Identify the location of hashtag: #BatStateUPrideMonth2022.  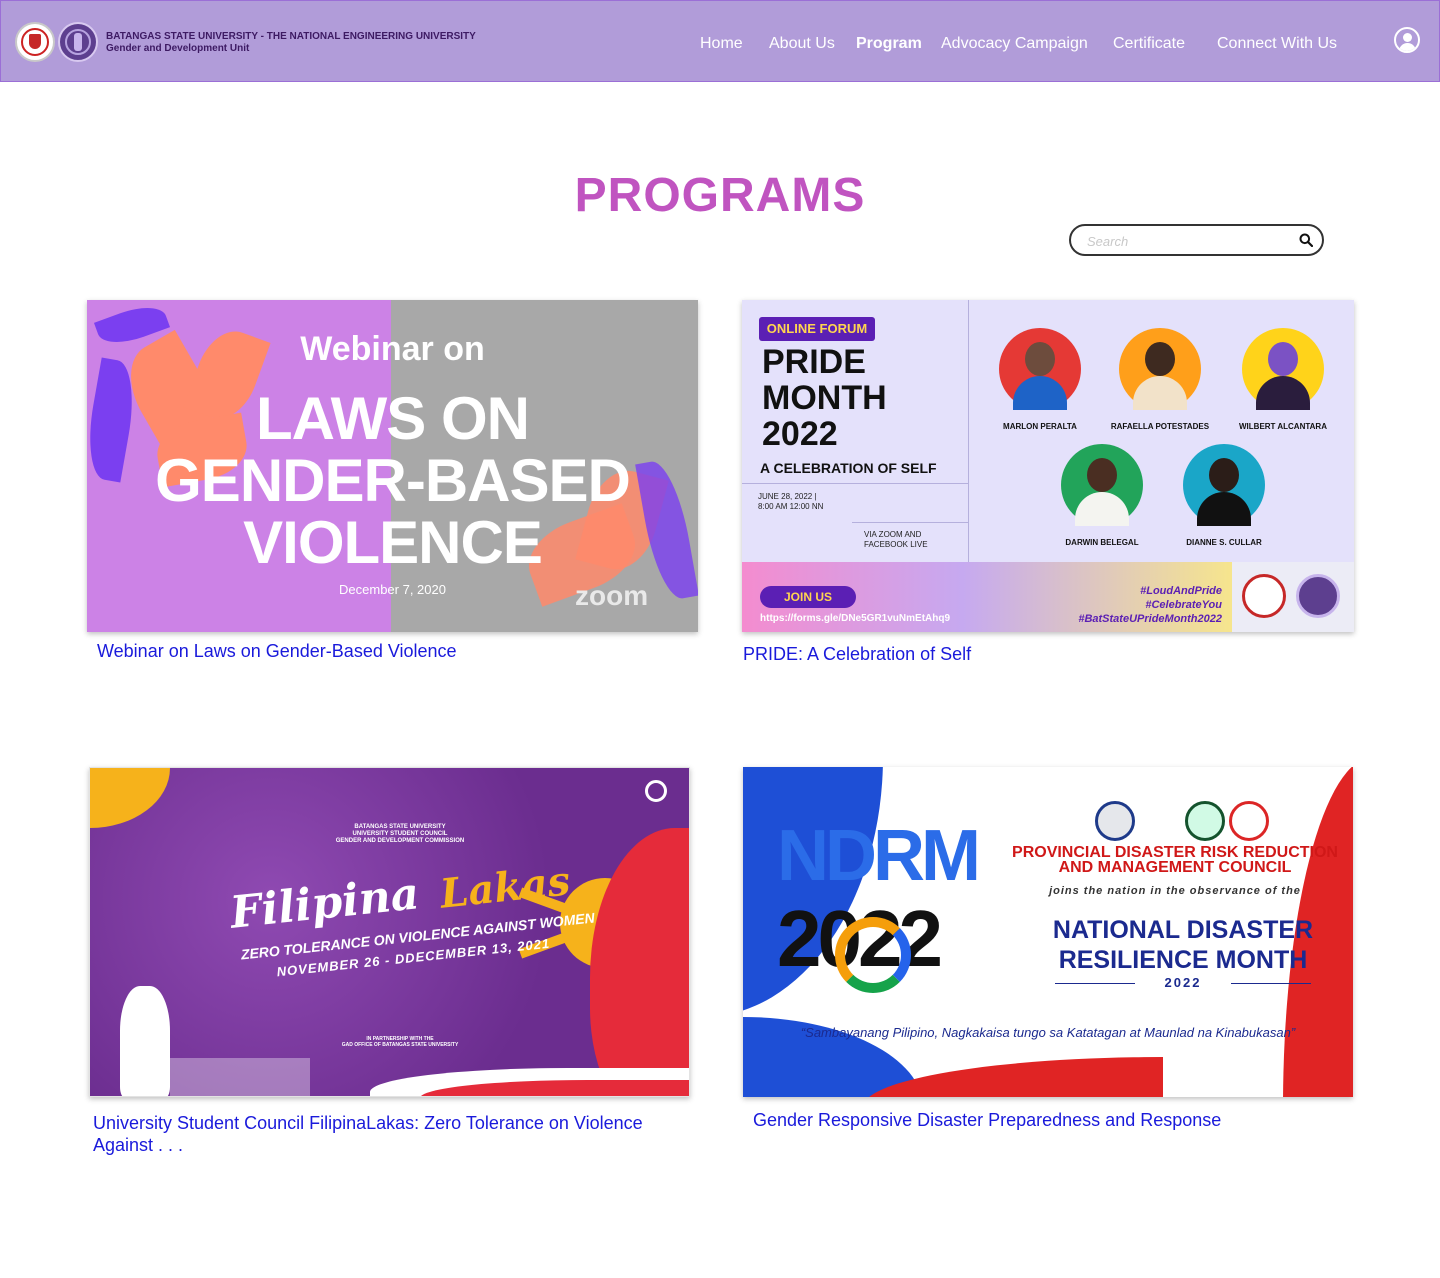
(1150, 619).